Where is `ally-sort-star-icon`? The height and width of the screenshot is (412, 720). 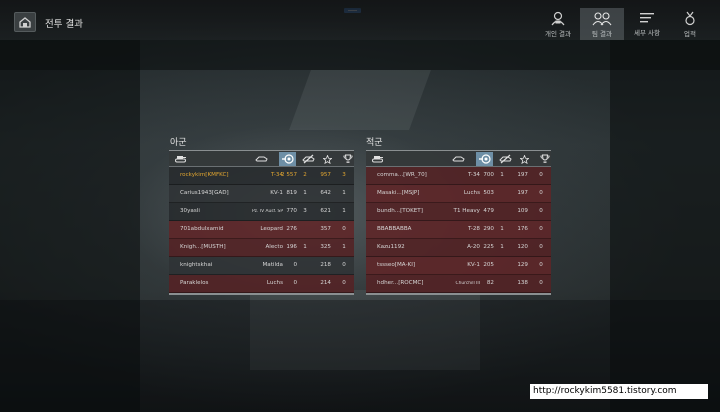 ally-sort-star-icon is located at coordinates (327, 159).